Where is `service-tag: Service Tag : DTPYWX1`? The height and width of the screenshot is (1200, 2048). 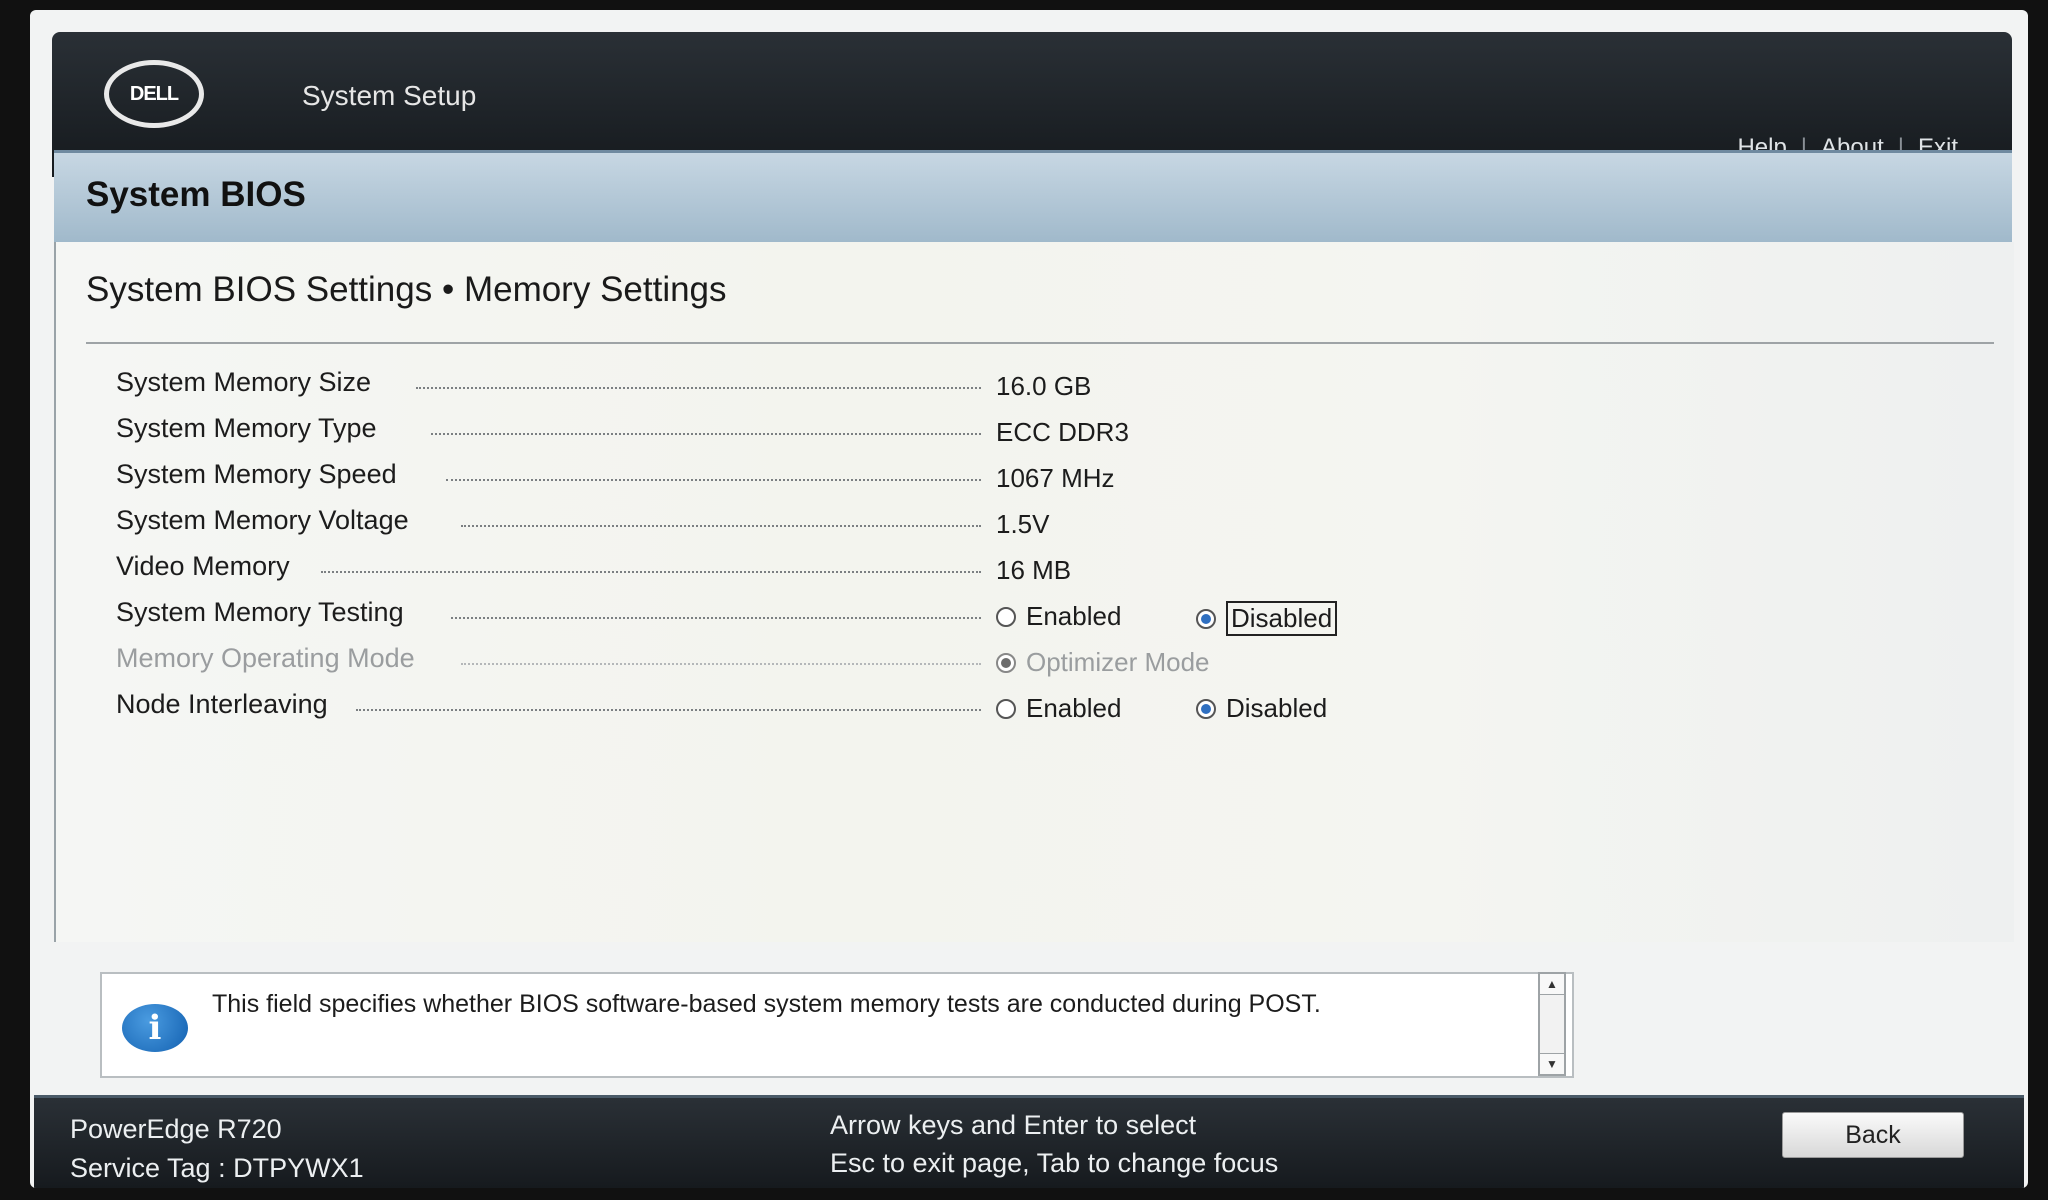
service-tag: Service Tag : DTPYWX1 is located at coordinates (217, 1168).